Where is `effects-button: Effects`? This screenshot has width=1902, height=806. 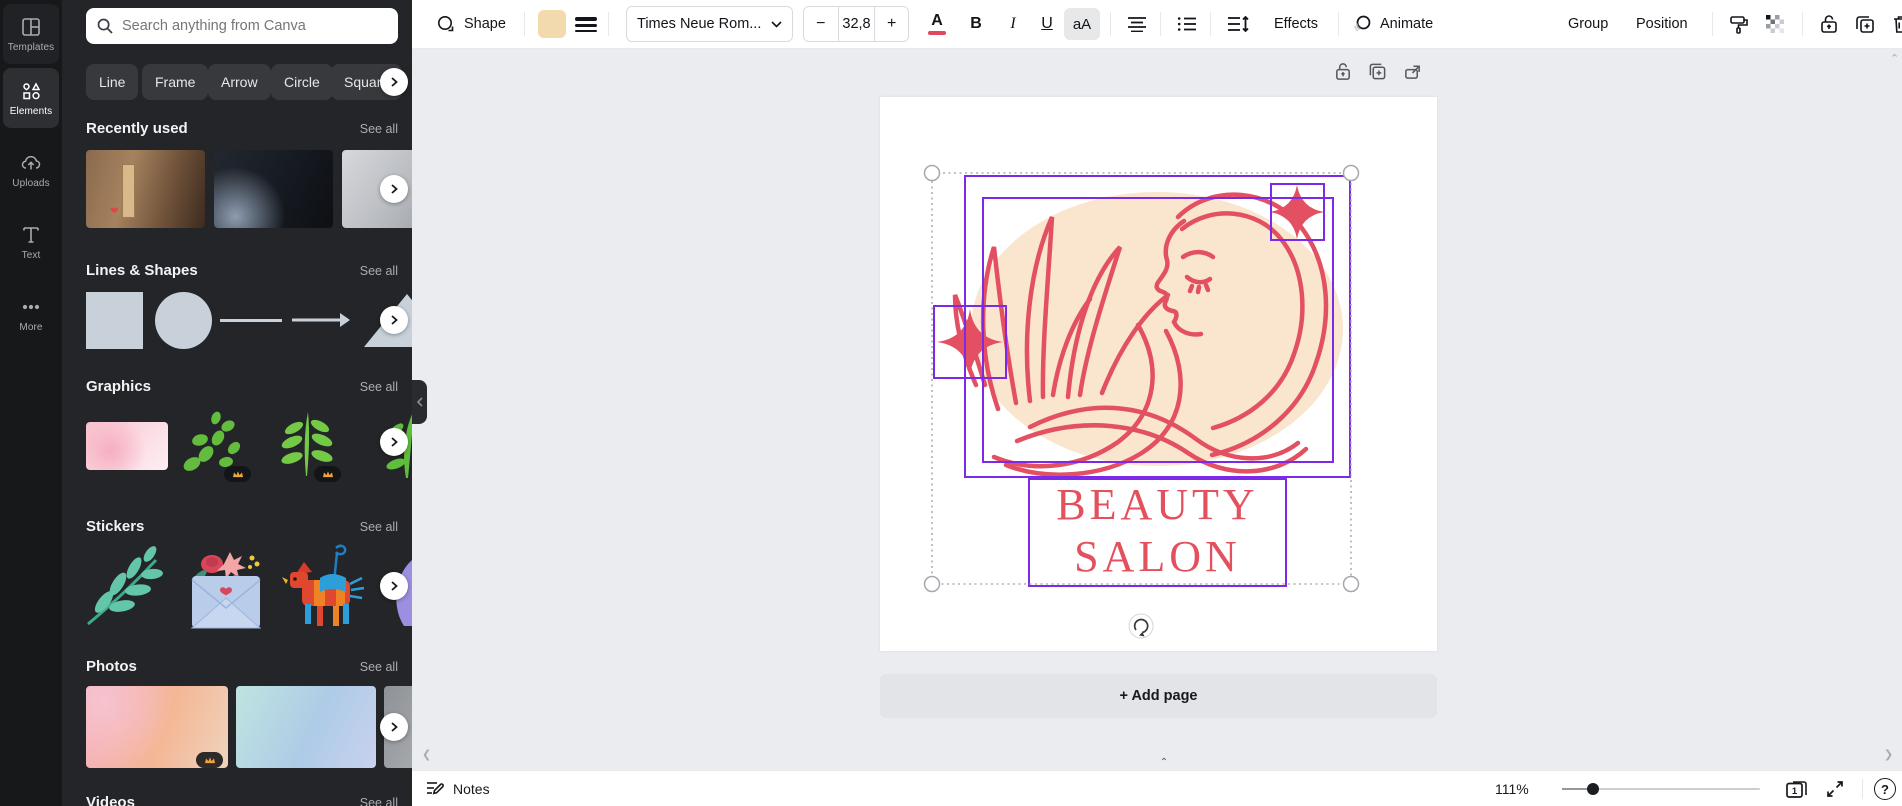
effects-button: Effects is located at coordinates (1296, 24).